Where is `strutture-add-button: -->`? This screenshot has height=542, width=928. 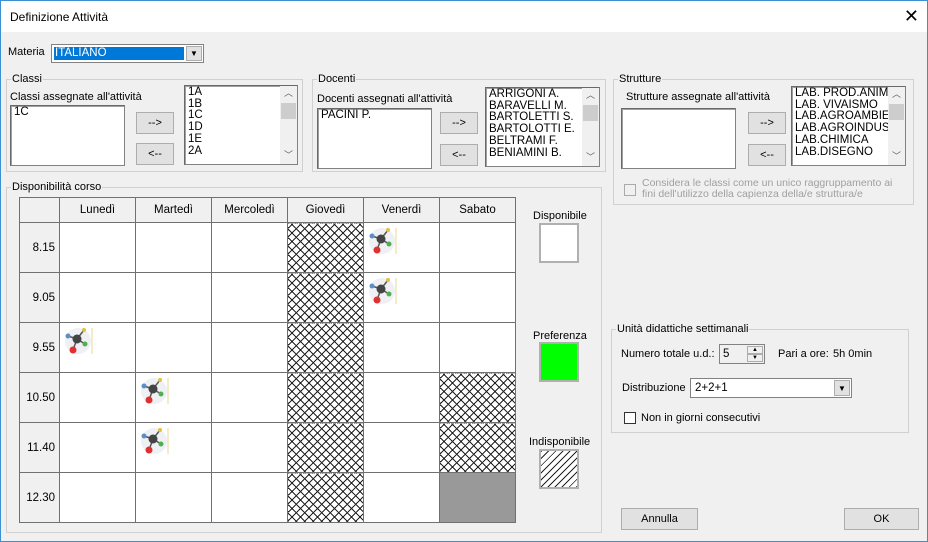 strutture-add-button: --> is located at coordinates (767, 123).